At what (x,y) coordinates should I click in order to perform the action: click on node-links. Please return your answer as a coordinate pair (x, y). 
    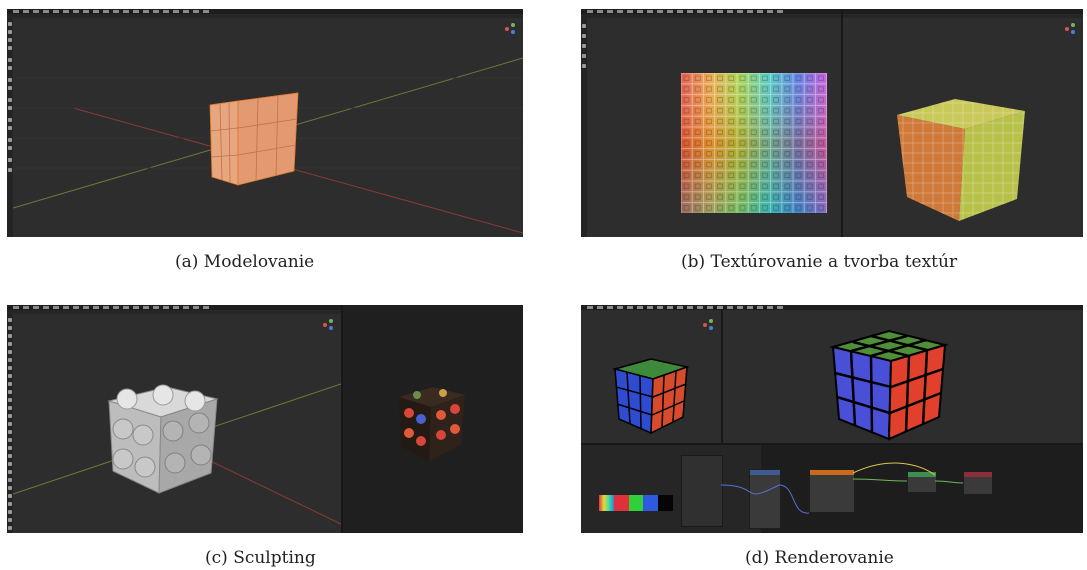
    Looking at the image, I should click on (842, 488).